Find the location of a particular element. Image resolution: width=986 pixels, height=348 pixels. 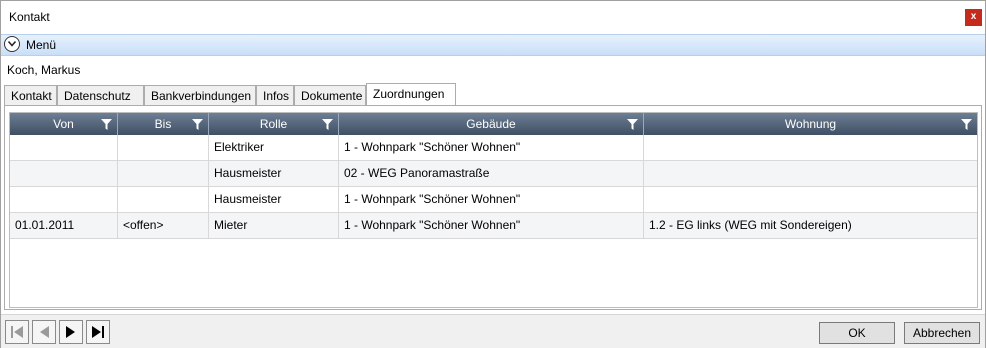

menu-label: Menü is located at coordinates (41, 45).